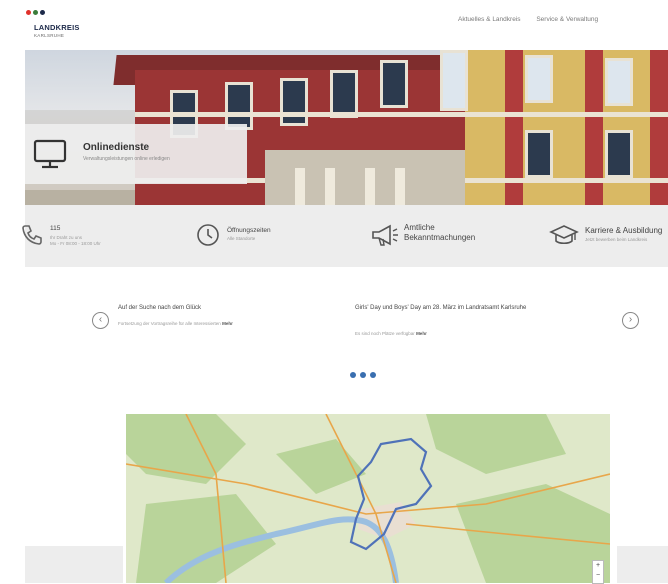 The width and height of the screenshot is (668, 584). Describe the element at coordinates (75, 243) in the screenshot. I see `quick-link-hours: Mo - Fr 08:00 - 18:00 Uhr` at that location.